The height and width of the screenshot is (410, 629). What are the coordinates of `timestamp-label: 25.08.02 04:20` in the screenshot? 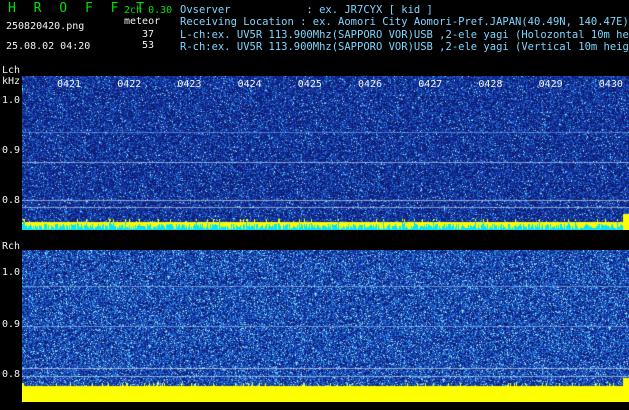 It's located at (48, 46).